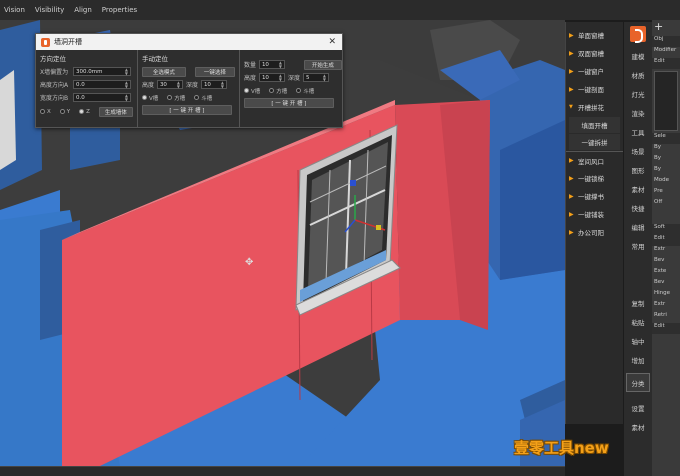 The width and height of the screenshot is (680, 476). Describe the element at coordinates (666, 284) in the screenshot. I see `bevel2-button: Bev` at that location.